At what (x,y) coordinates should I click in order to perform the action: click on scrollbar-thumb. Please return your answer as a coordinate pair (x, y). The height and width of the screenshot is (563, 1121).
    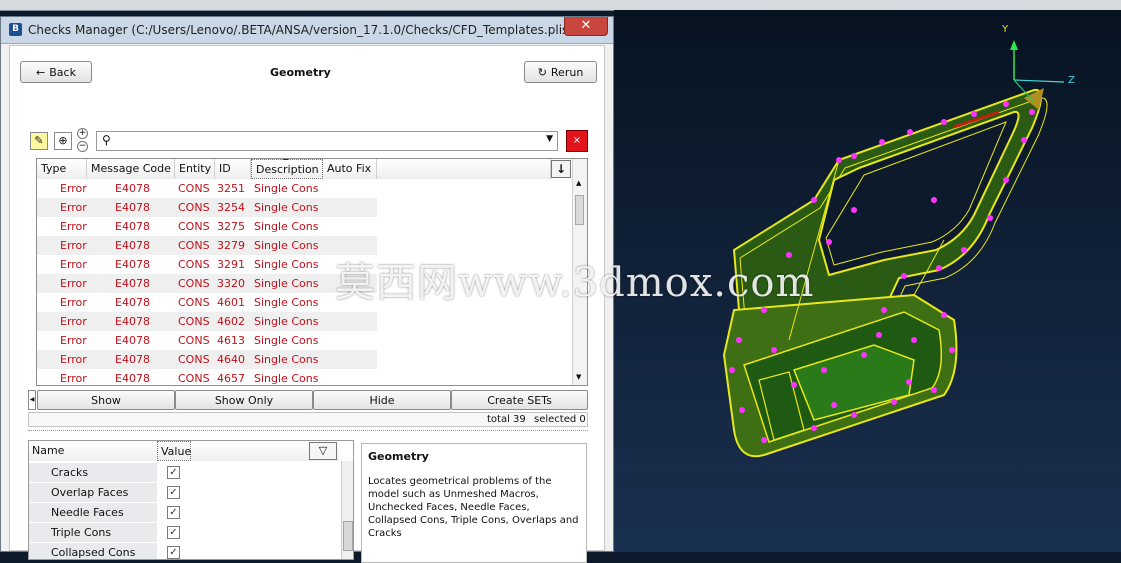
    Looking at the image, I should click on (579, 210).